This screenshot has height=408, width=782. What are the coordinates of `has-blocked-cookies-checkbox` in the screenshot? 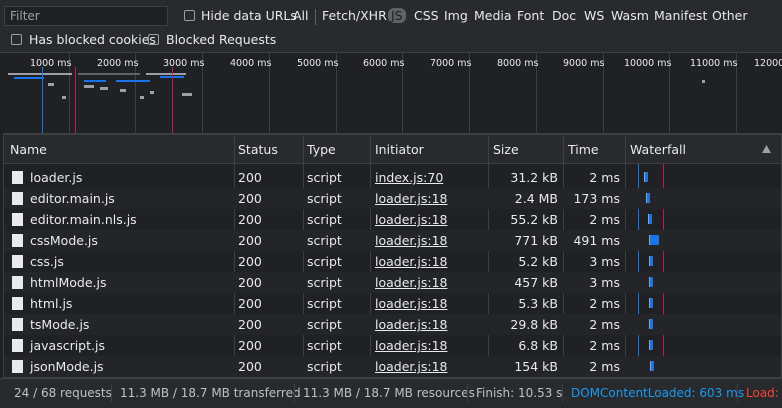 It's located at (16, 39).